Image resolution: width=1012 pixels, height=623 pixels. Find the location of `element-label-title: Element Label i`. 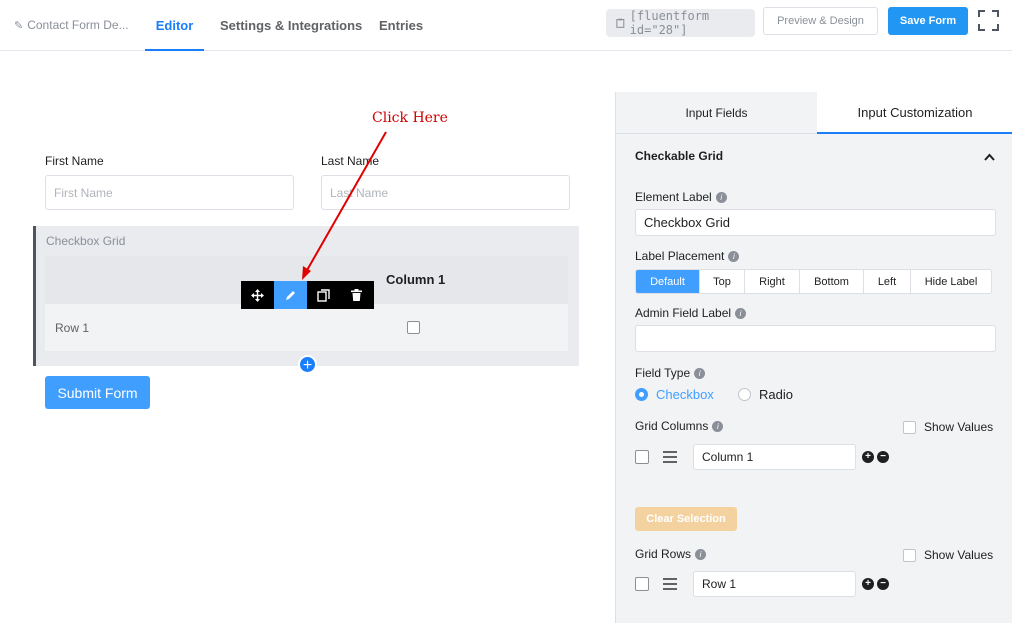

element-label-title: Element Label i is located at coordinates (681, 197).